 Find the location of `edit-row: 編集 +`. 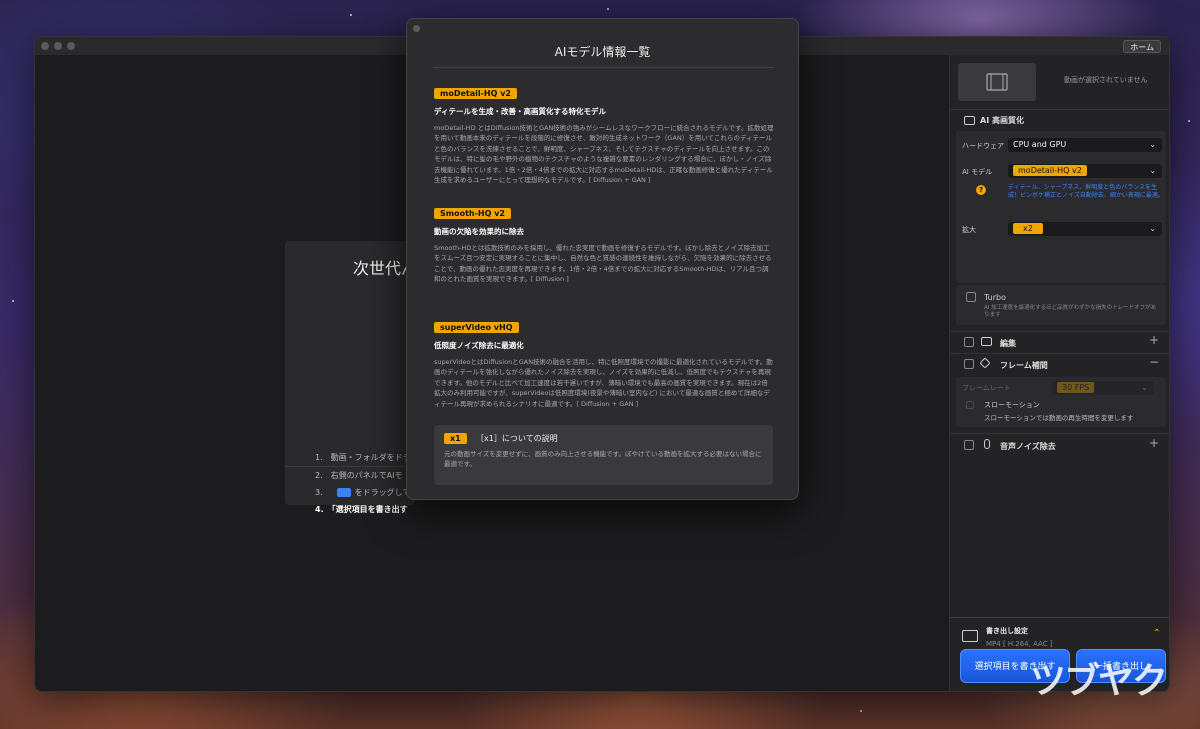

edit-row: 編集 + is located at coordinates (1059, 341).